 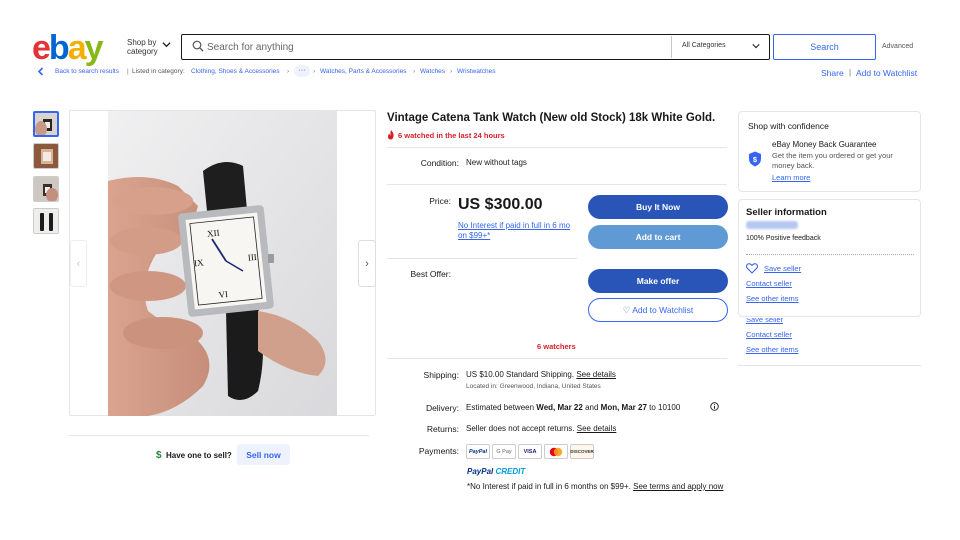 What do you see at coordinates (235, 71) in the screenshot?
I see `breadcrumb-item: Clothing, Shoes & Accessories` at bounding box center [235, 71].